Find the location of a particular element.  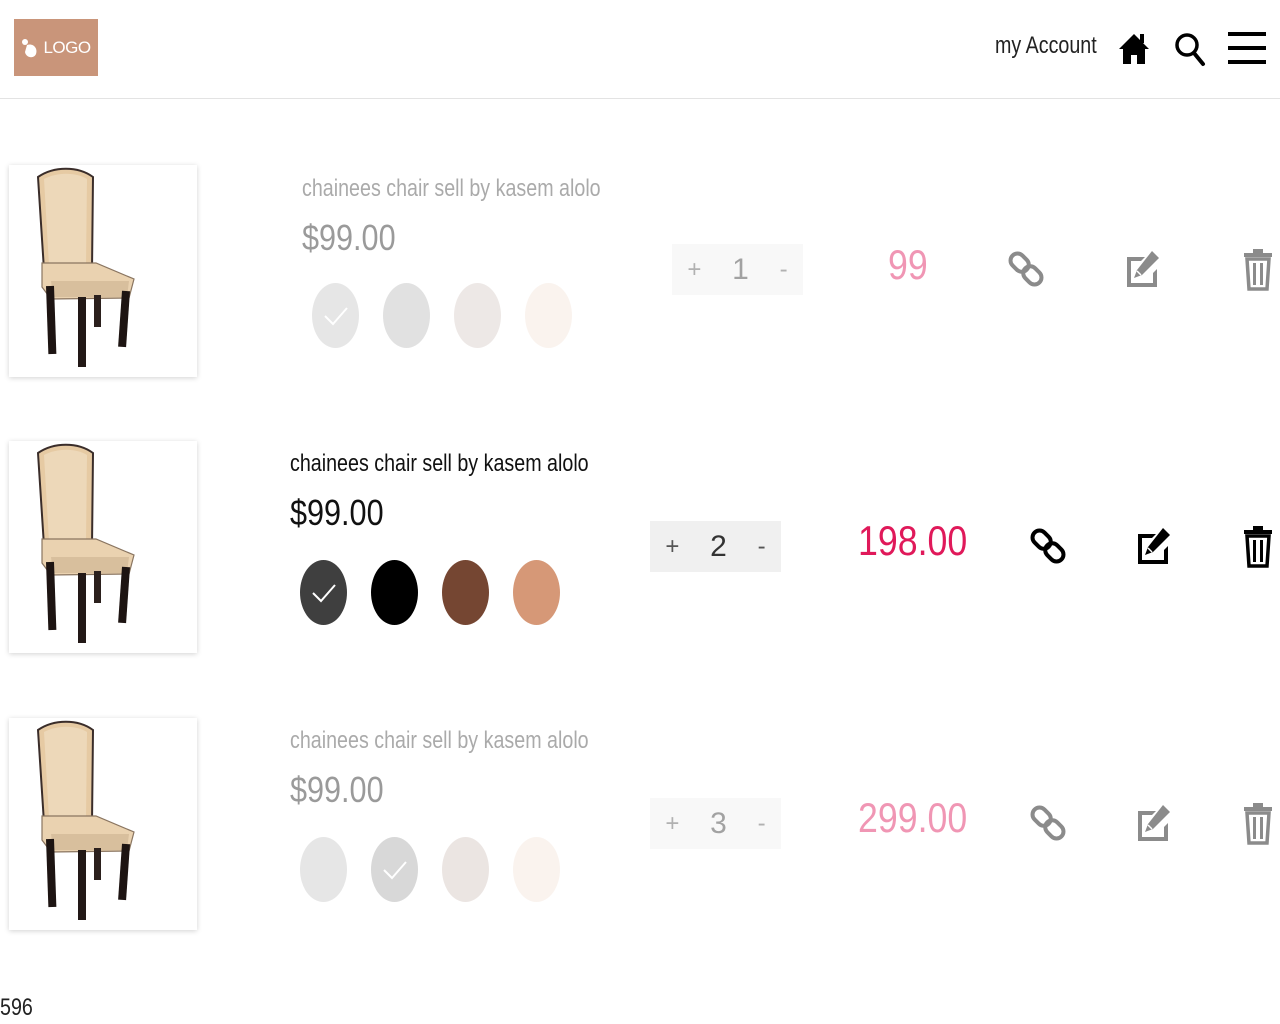

quantity-value: 2 is located at coordinates (718, 546).